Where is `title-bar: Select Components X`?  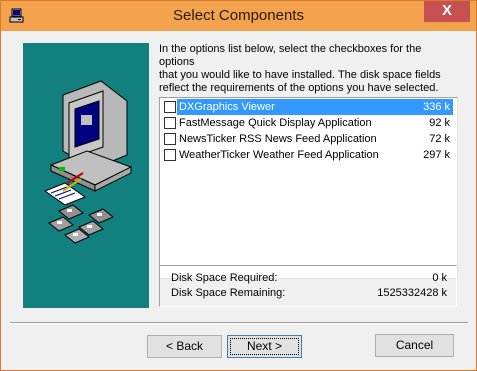
title-bar: Select Components X is located at coordinates (238, 16).